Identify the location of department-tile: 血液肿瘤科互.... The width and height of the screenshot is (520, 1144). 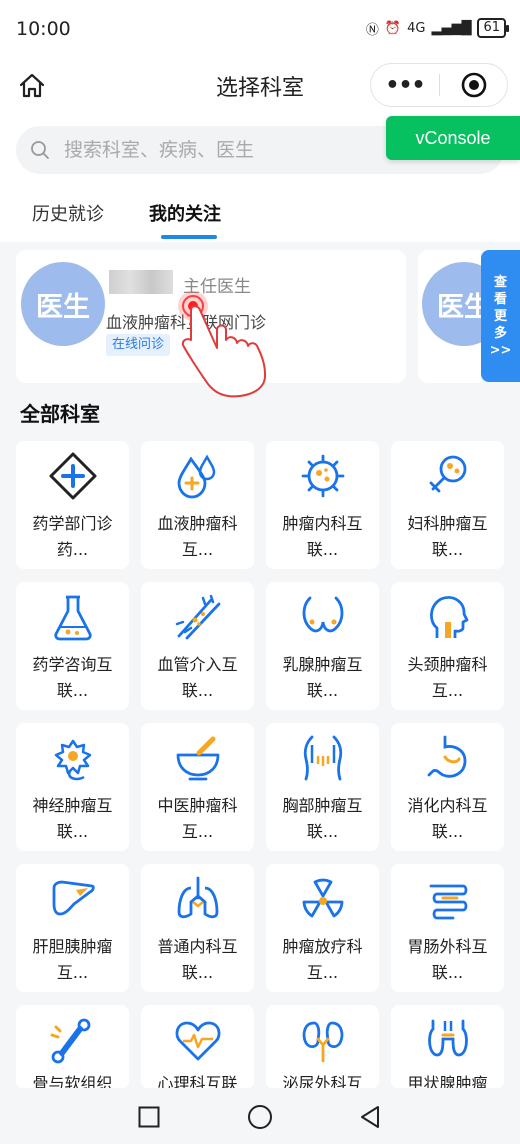
(197, 505).